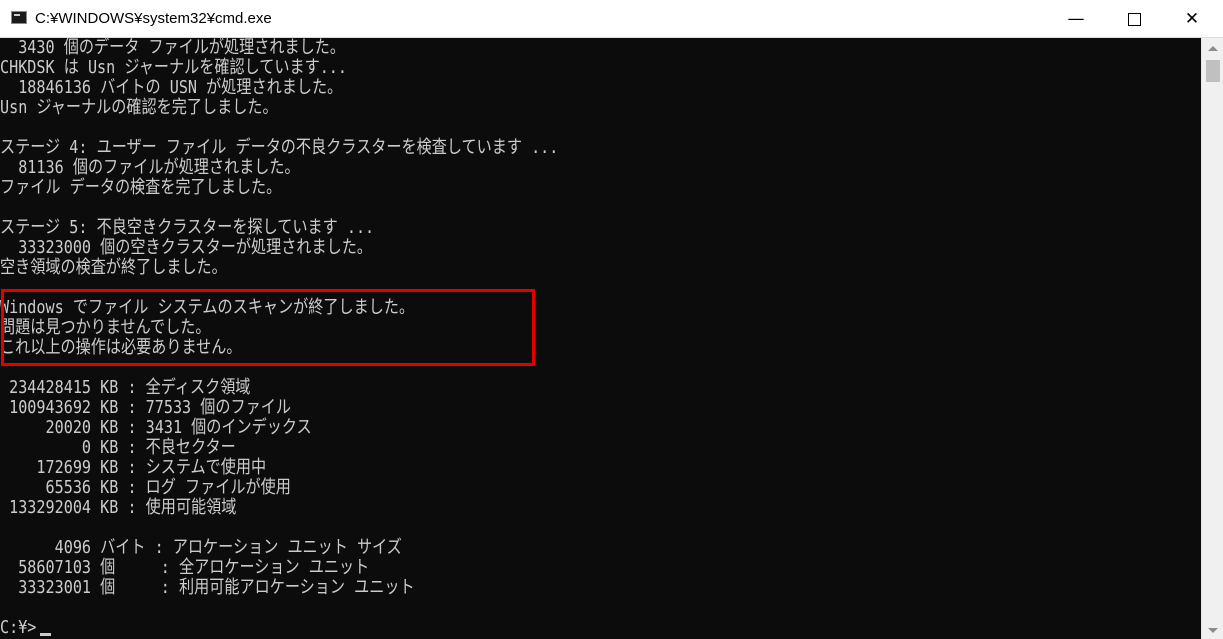  Describe the element at coordinates (113, 267) in the screenshot. I see `console-line: 空き領域の検査が終了しました。` at that location.